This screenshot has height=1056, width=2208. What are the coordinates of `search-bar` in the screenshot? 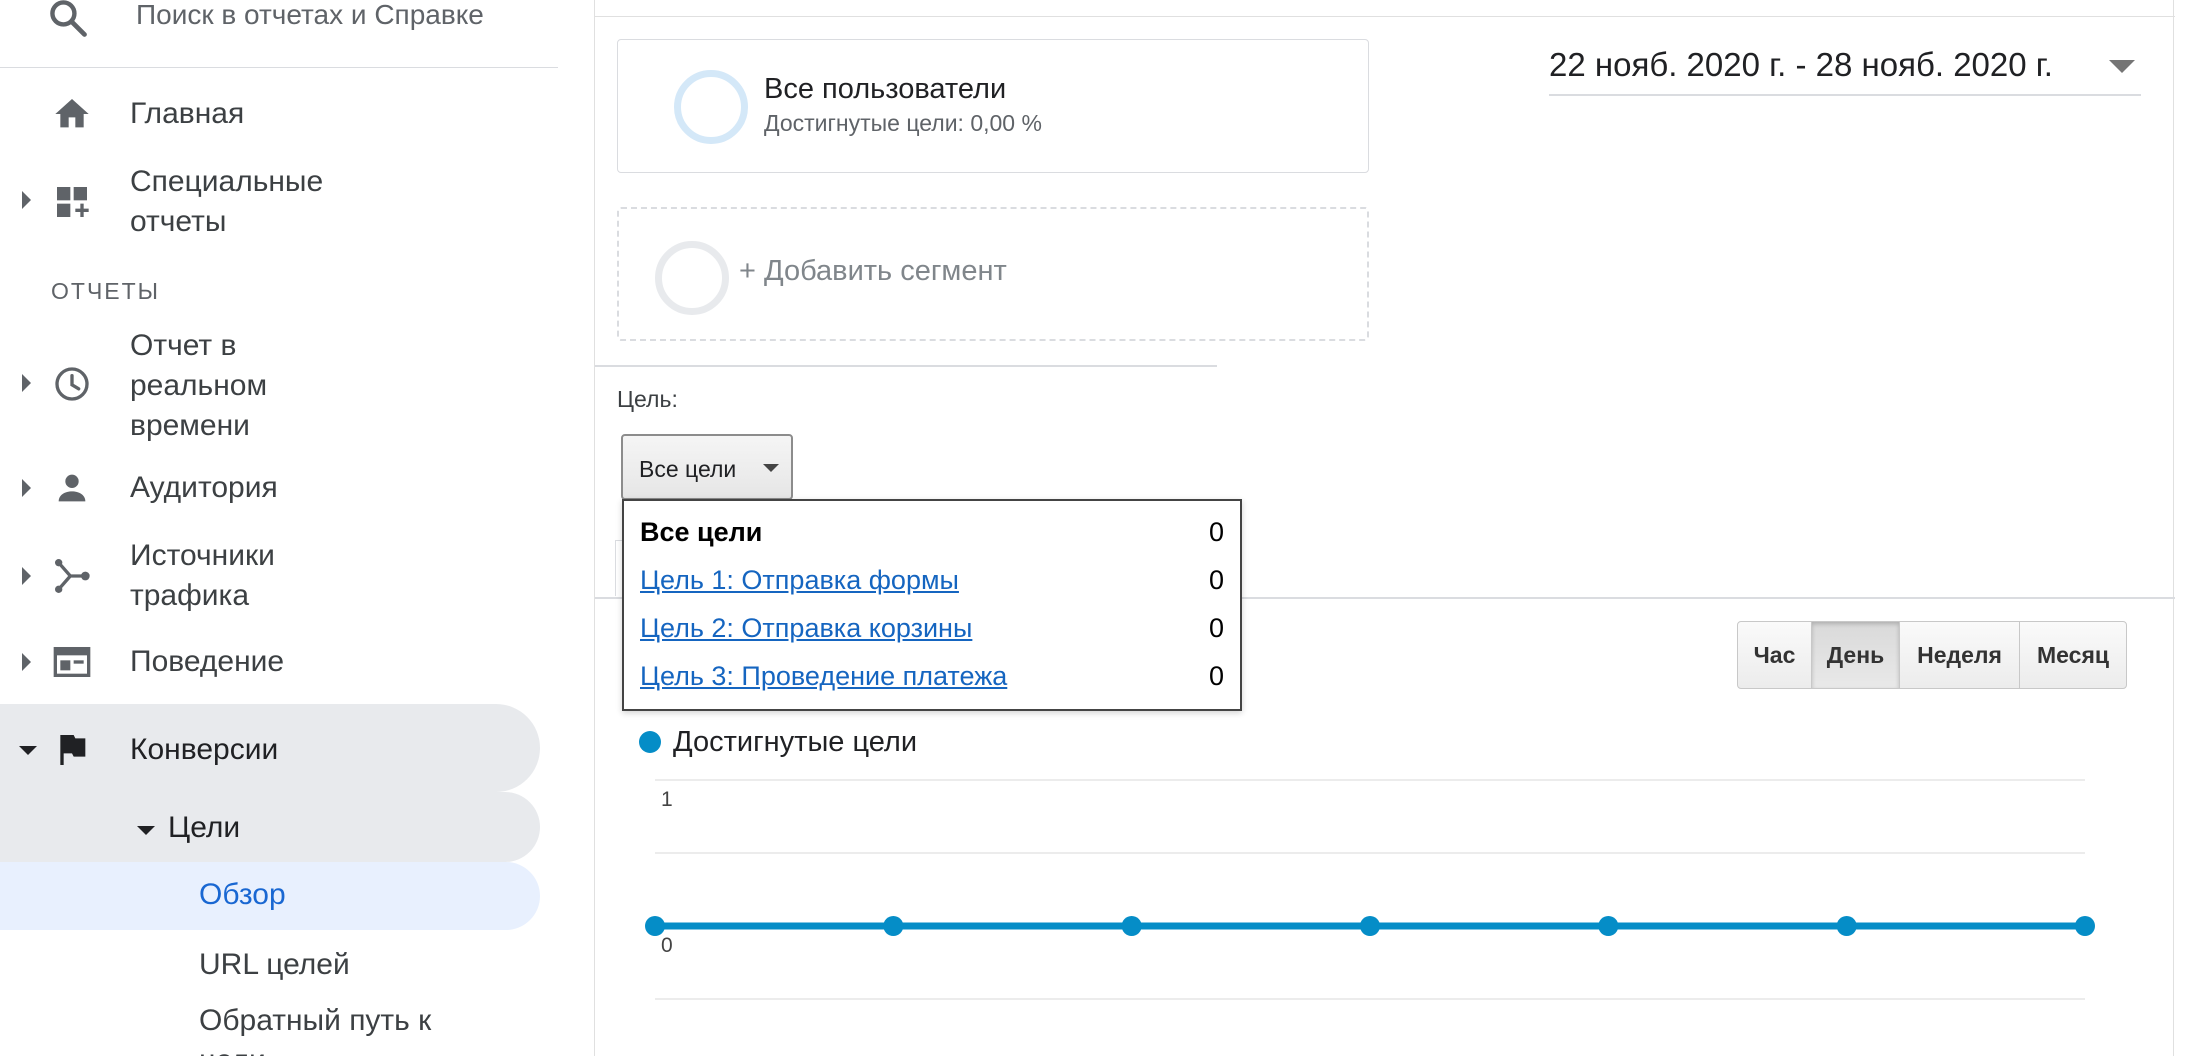 It's located at (279, 34).